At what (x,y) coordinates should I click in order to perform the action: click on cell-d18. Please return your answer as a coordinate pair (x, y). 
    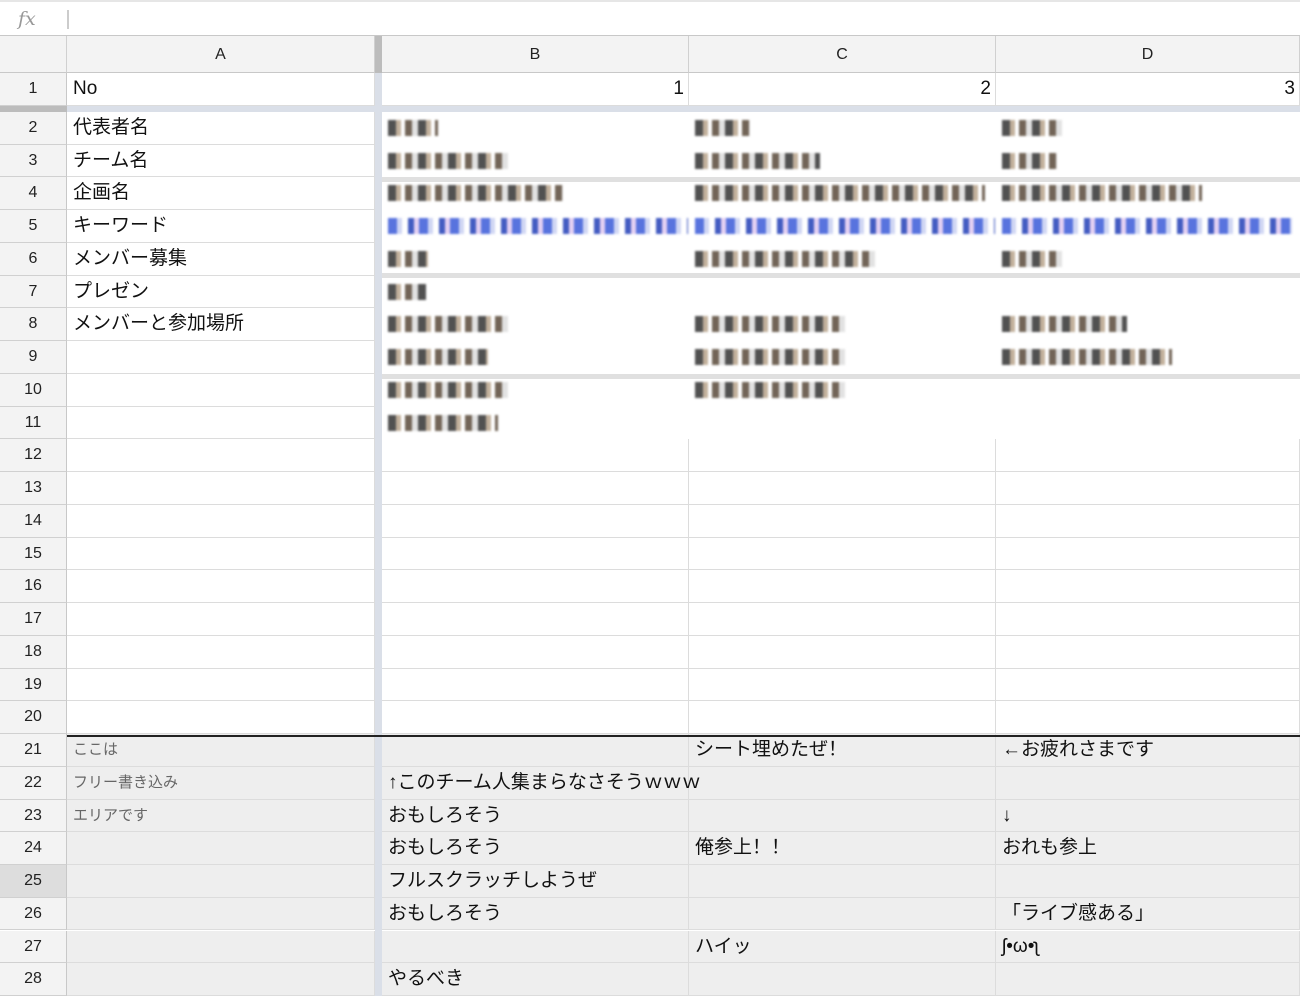
    Looking at the image, I should click on (1148, 652).